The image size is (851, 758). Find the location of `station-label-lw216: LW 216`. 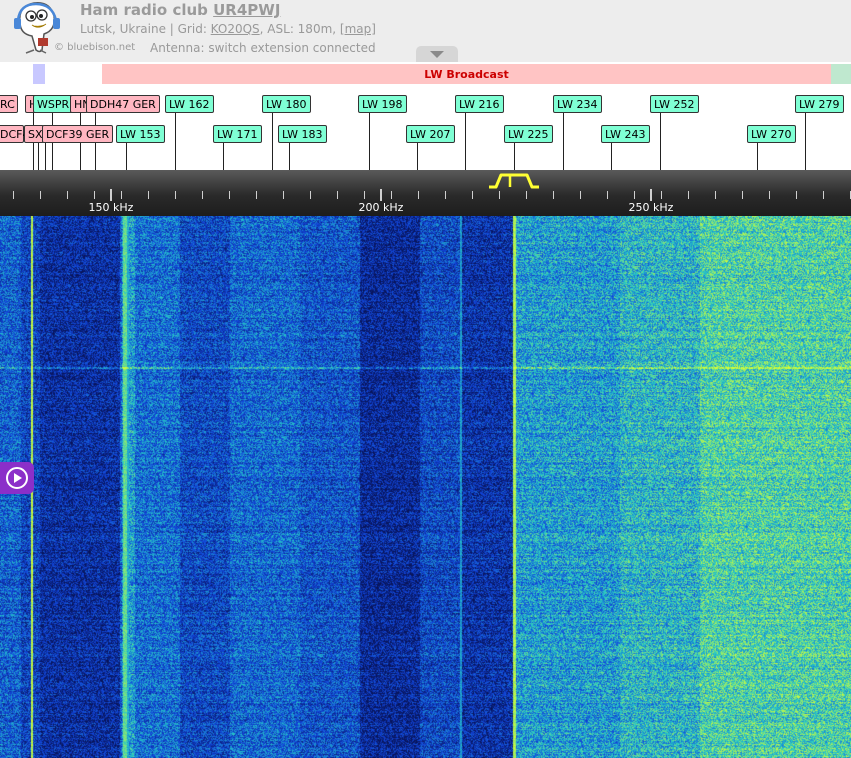

station-label-lw216: LW 216 is located at coordinates (479, 104).